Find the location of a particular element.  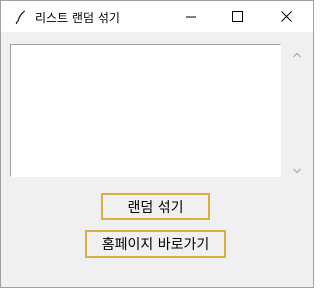

minimize-icon is located at coordinates (191, 16).